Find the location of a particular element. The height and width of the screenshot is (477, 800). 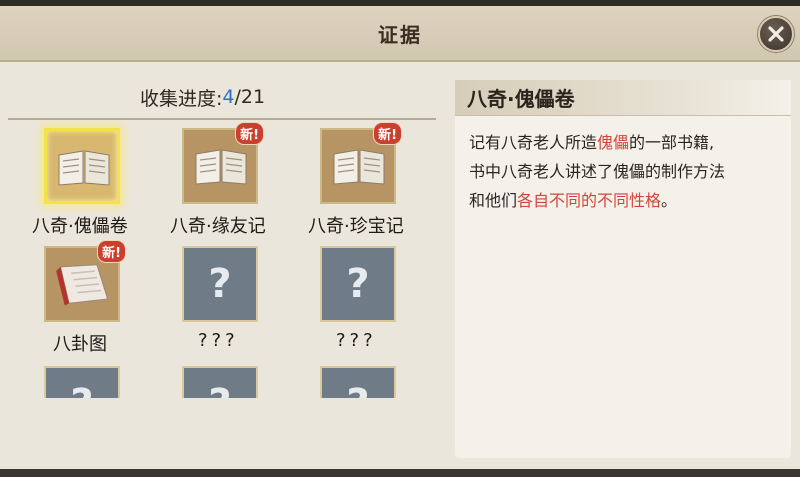

evidence-label: 八奇·傀儡卷 is located at coordinates (80, 226).